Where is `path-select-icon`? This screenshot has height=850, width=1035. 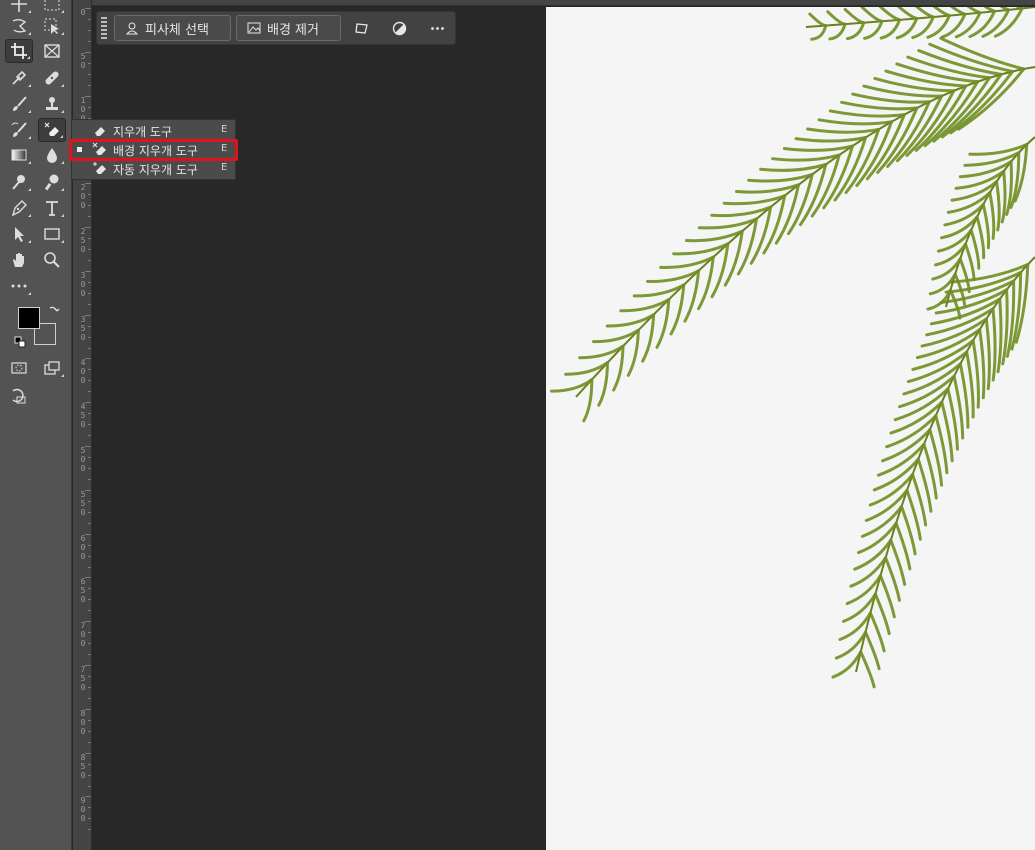 path-select-icon is located at coordinates (19, 234).